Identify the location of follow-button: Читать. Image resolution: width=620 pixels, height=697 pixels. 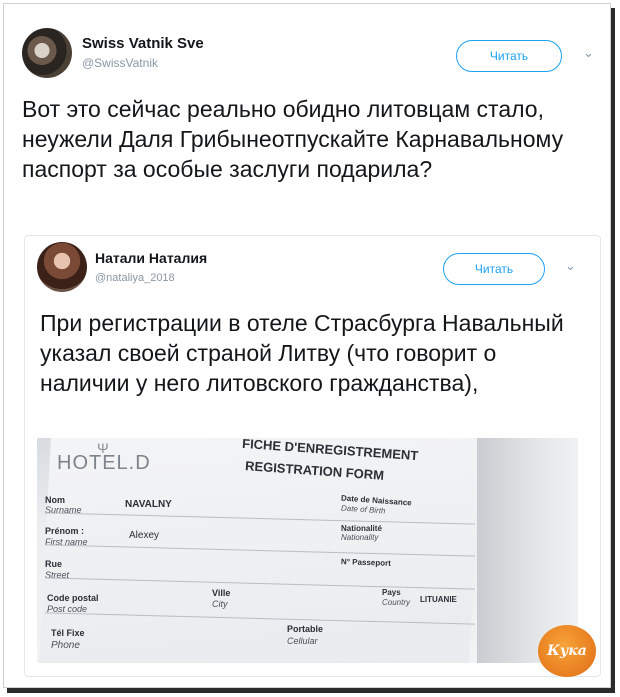
(509, 56).